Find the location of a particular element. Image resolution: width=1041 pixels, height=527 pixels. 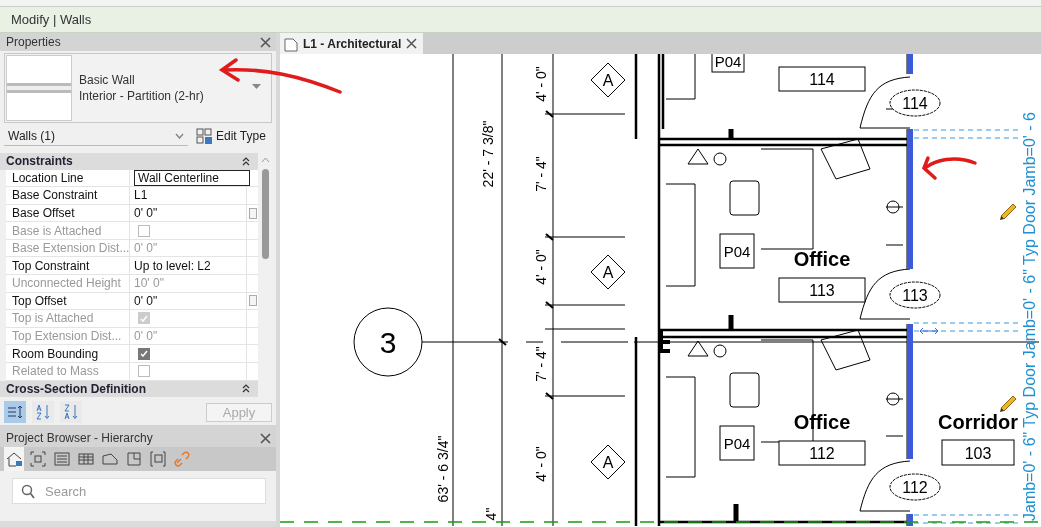

property-label: Unconnected Height is located at coordinates (68, 283).